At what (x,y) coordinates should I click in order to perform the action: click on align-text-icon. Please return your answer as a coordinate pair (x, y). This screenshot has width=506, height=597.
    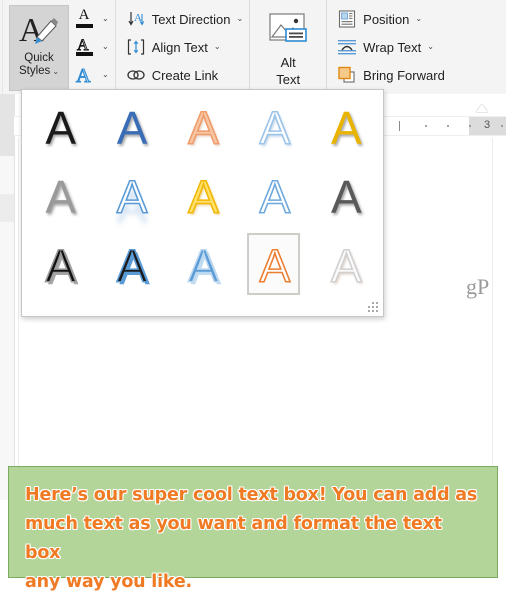
    Looking at the image, I should click on (136, 47).